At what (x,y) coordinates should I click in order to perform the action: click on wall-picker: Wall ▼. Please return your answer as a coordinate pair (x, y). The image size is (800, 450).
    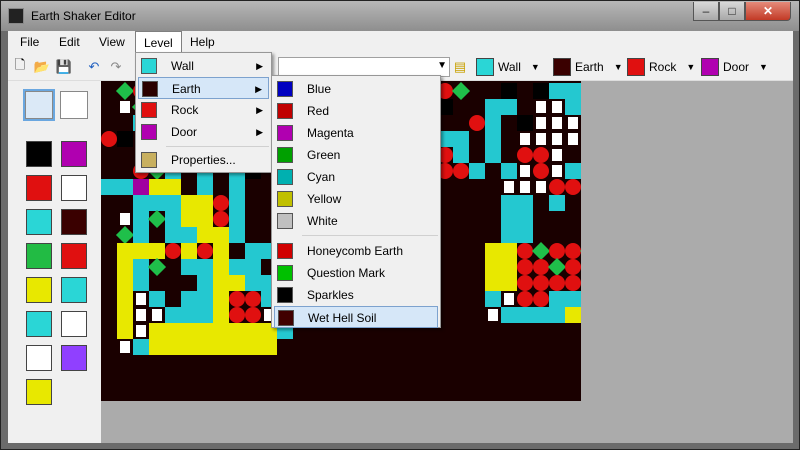
    Looking at the image, I should click on (508, 67).